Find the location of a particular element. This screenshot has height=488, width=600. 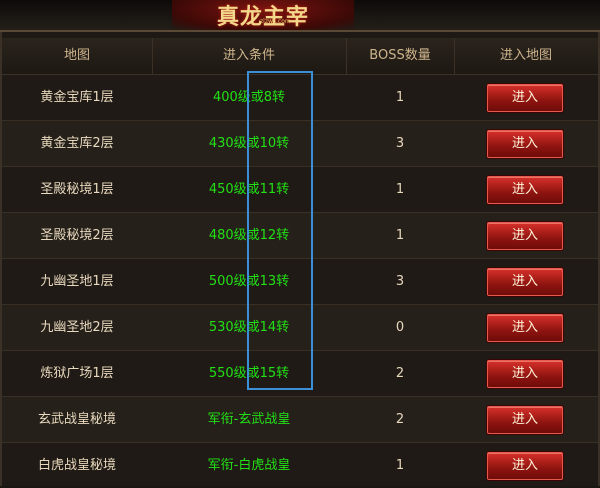

map-name: 黄金宝库1层 is located at coordinates (77, 97).